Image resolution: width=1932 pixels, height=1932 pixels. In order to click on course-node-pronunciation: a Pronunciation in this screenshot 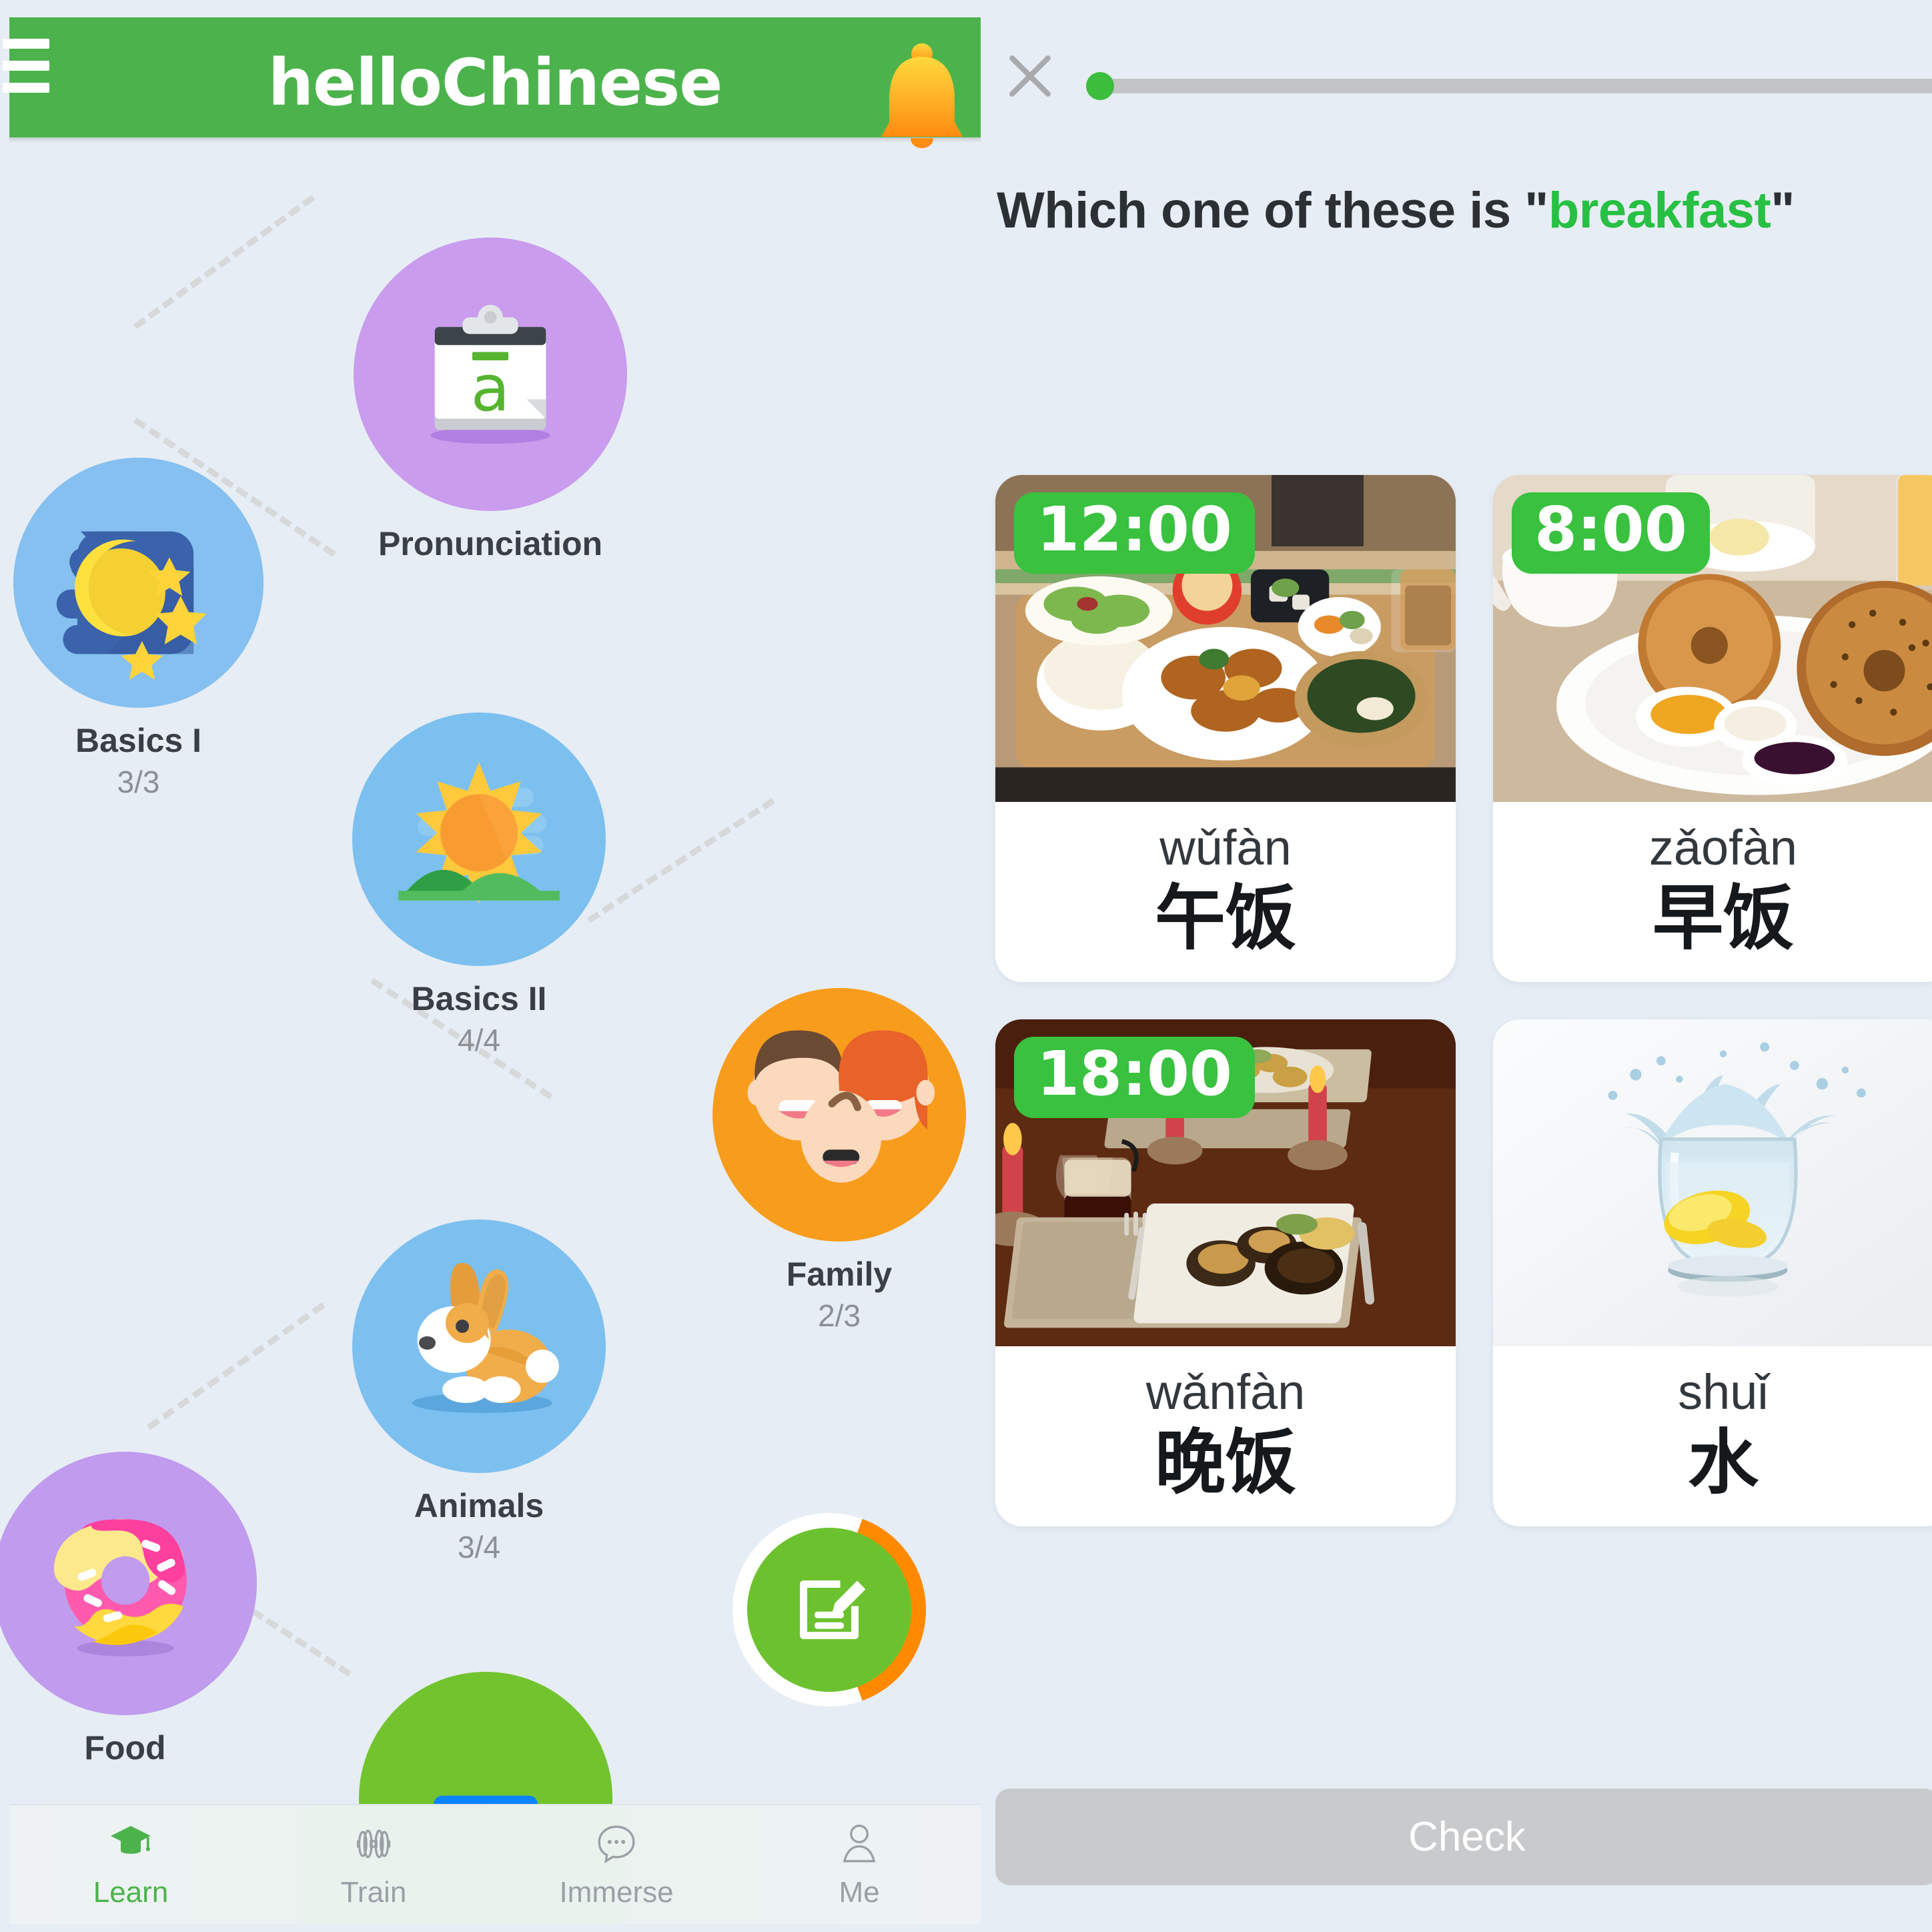, I will do `click(490, 402)`.